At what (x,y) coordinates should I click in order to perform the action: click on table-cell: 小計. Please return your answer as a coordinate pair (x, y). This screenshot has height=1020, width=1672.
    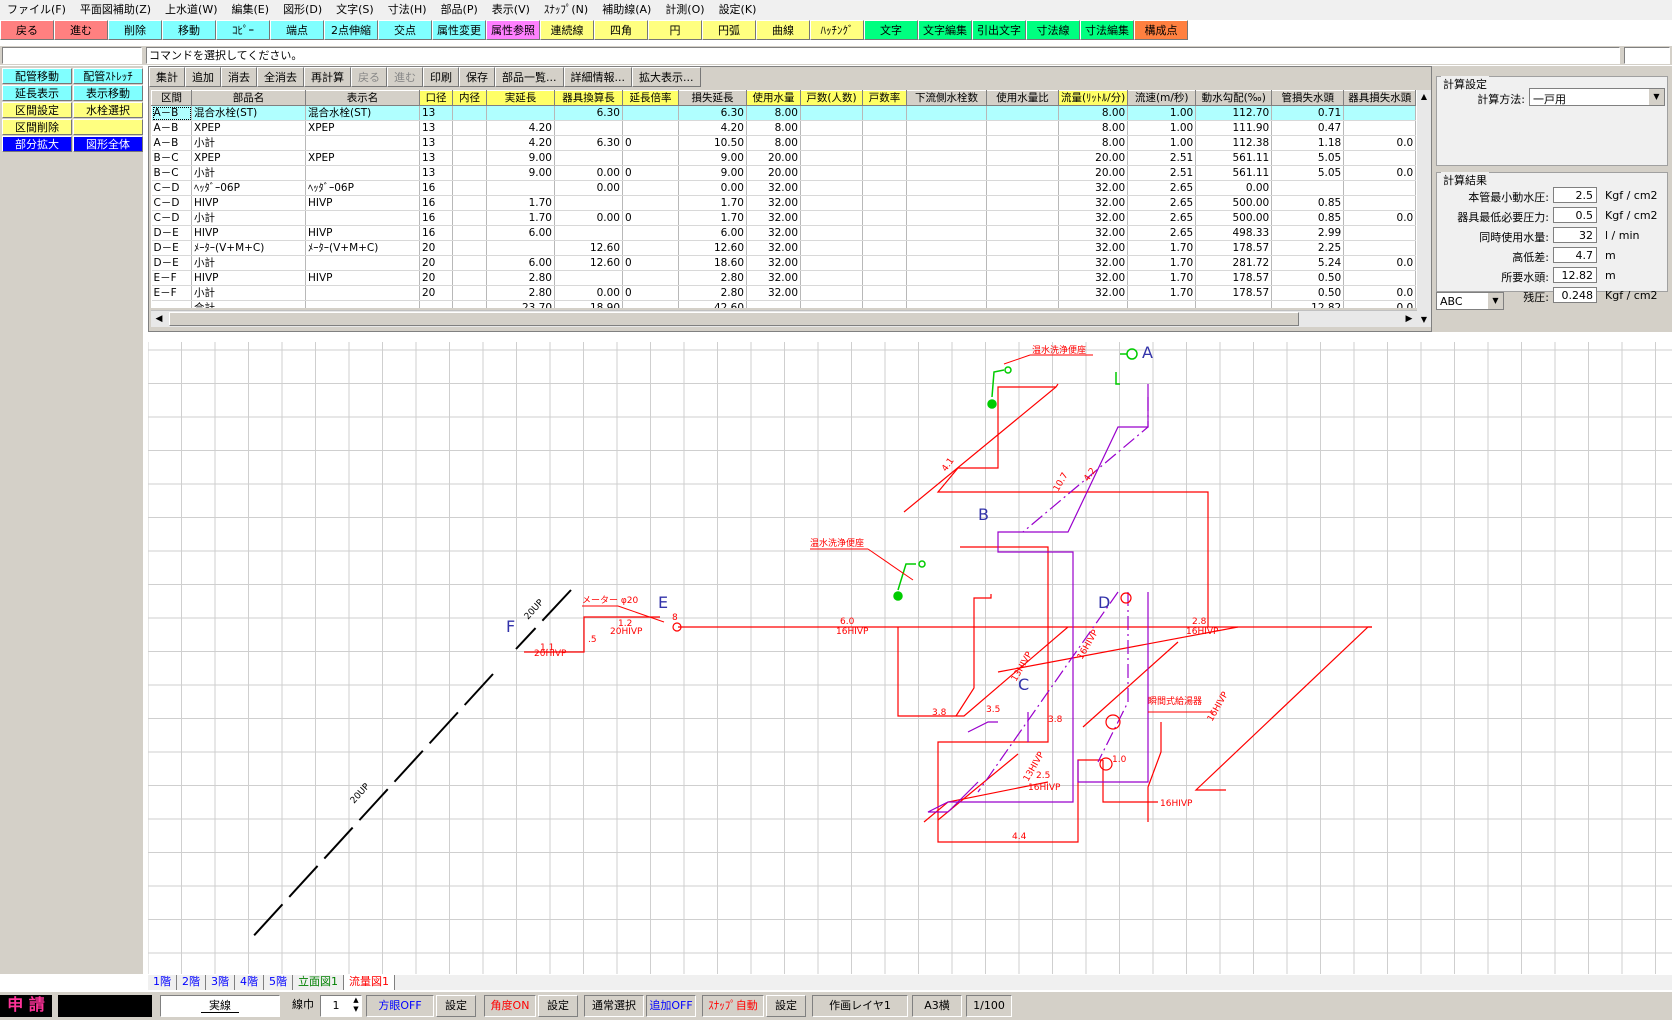
    Looking at the image, I should click on (248, 143).